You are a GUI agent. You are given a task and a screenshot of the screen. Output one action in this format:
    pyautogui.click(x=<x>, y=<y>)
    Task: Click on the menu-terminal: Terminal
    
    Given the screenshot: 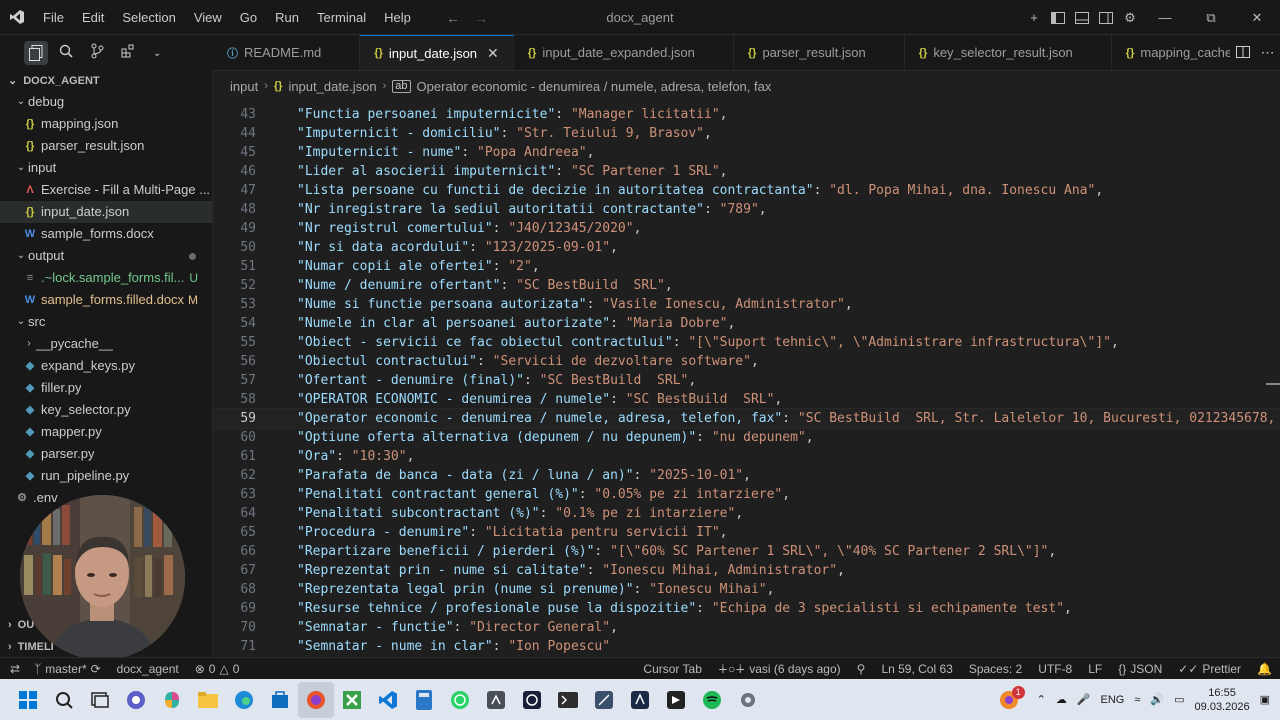 What is the action you would take?
    pyautogui.click(x=341, y=17)
    